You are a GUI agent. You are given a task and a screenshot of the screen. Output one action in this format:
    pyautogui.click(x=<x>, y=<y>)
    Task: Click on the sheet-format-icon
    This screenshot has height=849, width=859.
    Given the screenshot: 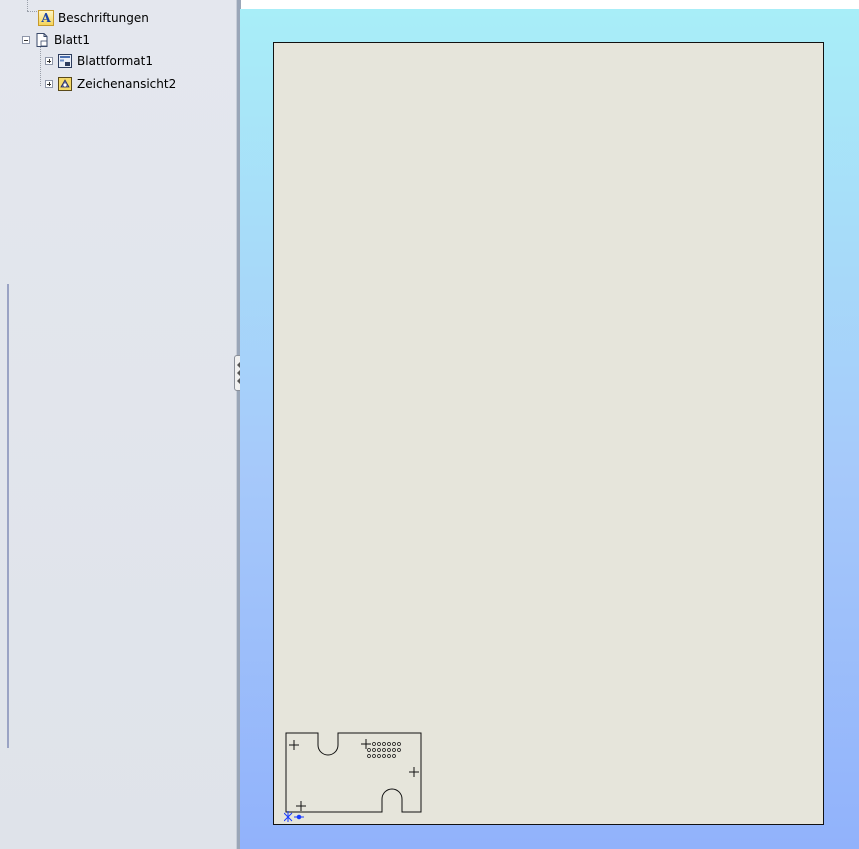 What is the action you would take?
    pyautogui.click(x=65, y=61)
    